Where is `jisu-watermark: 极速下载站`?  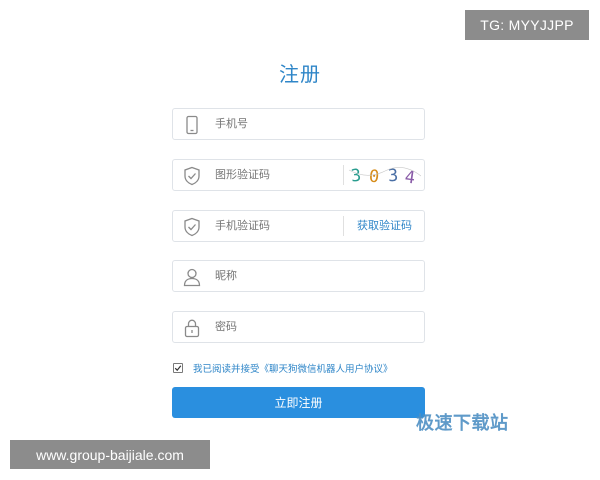
jisu-watermark: 极速下载站 is located at coordinates (462, 423).